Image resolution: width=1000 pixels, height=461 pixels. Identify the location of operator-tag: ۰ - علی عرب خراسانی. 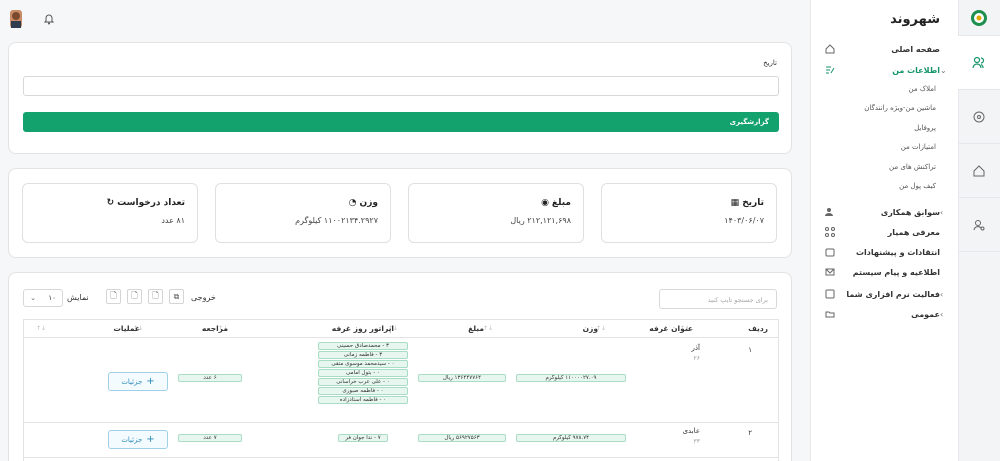
(363, 382).